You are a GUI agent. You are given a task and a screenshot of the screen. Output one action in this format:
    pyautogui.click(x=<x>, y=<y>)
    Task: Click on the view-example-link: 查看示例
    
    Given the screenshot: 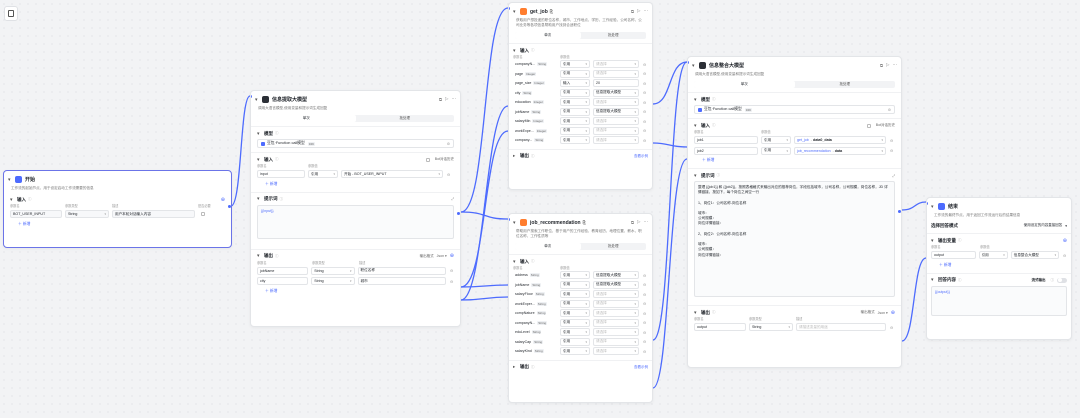 What is the action you would take?
    pyautogui.click(x=641, y=156)
    